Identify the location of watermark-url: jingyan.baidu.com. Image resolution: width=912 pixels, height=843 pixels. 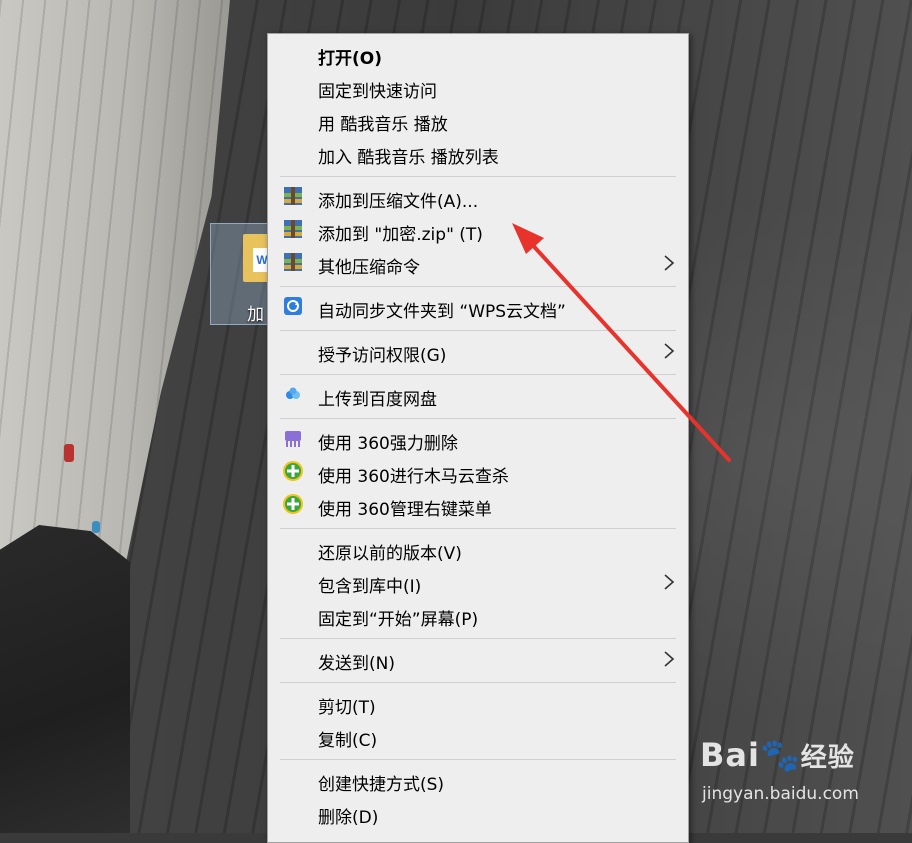
(780, 794).